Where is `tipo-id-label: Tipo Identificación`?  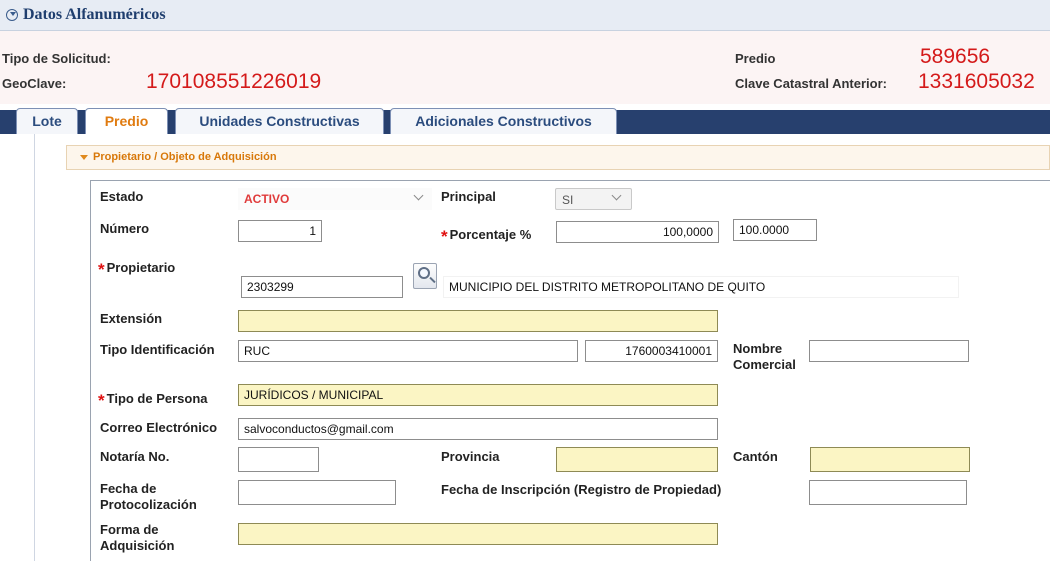
tipo-id-label: Tipo Identificación is located at coordinates (157, 349).